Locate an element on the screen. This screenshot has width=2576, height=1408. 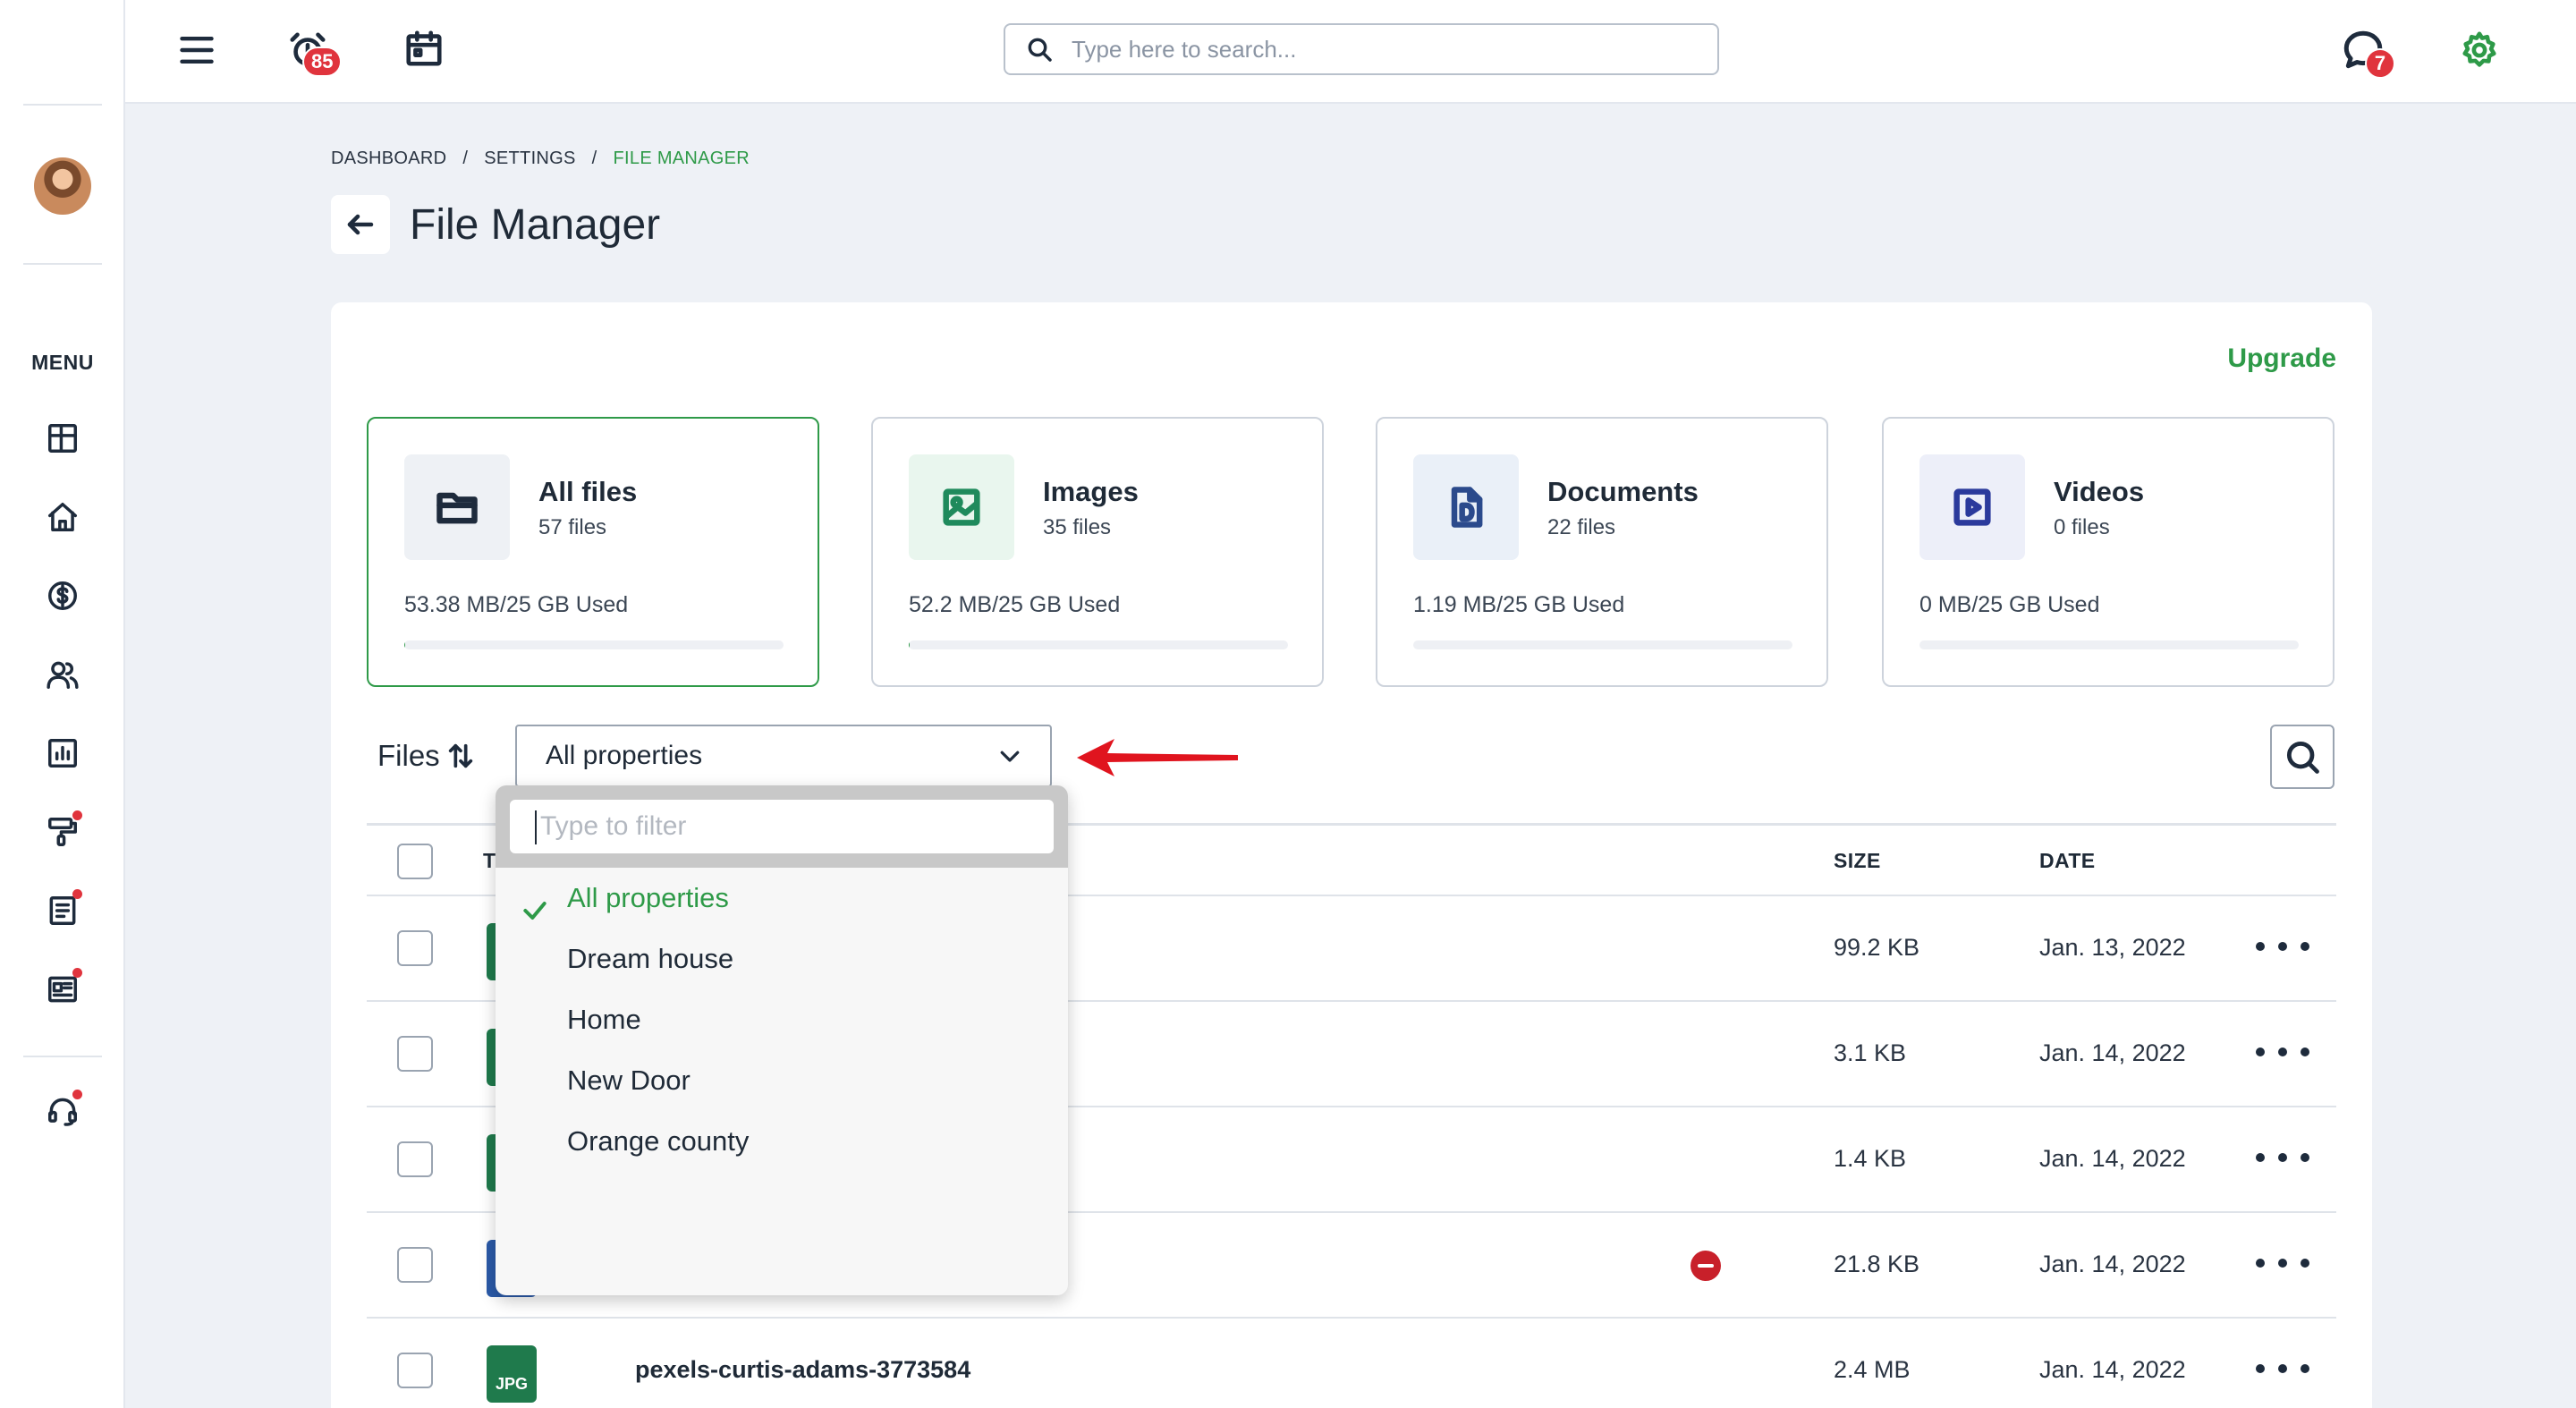
dropdown-filter-area is located at coordinates (782, 826).